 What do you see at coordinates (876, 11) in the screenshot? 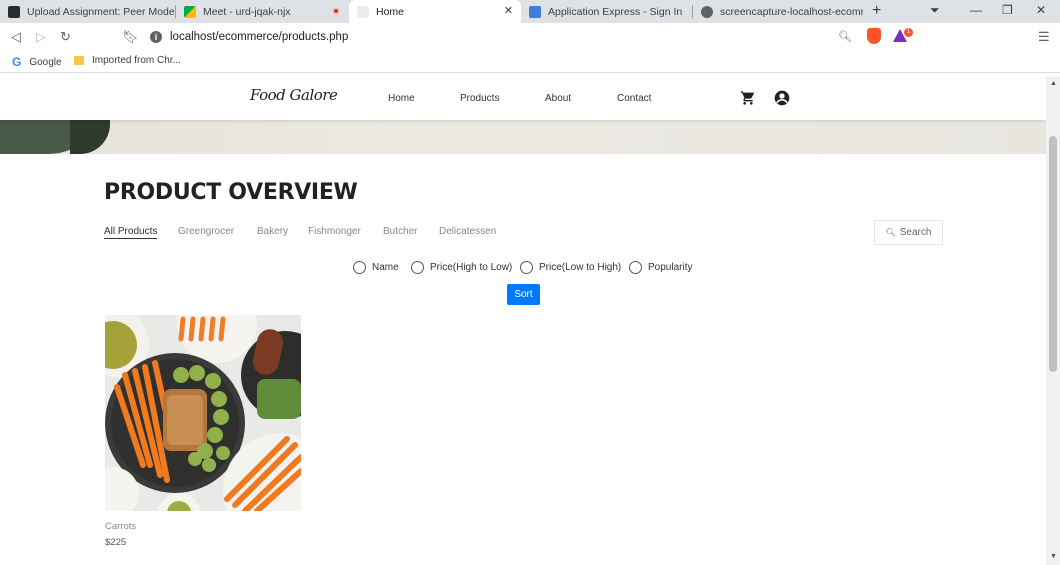
I see `new-tab-icon: +` at bounding box center [876, 11].